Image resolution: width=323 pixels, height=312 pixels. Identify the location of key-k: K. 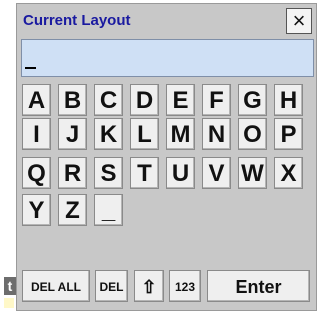
(108, 134).